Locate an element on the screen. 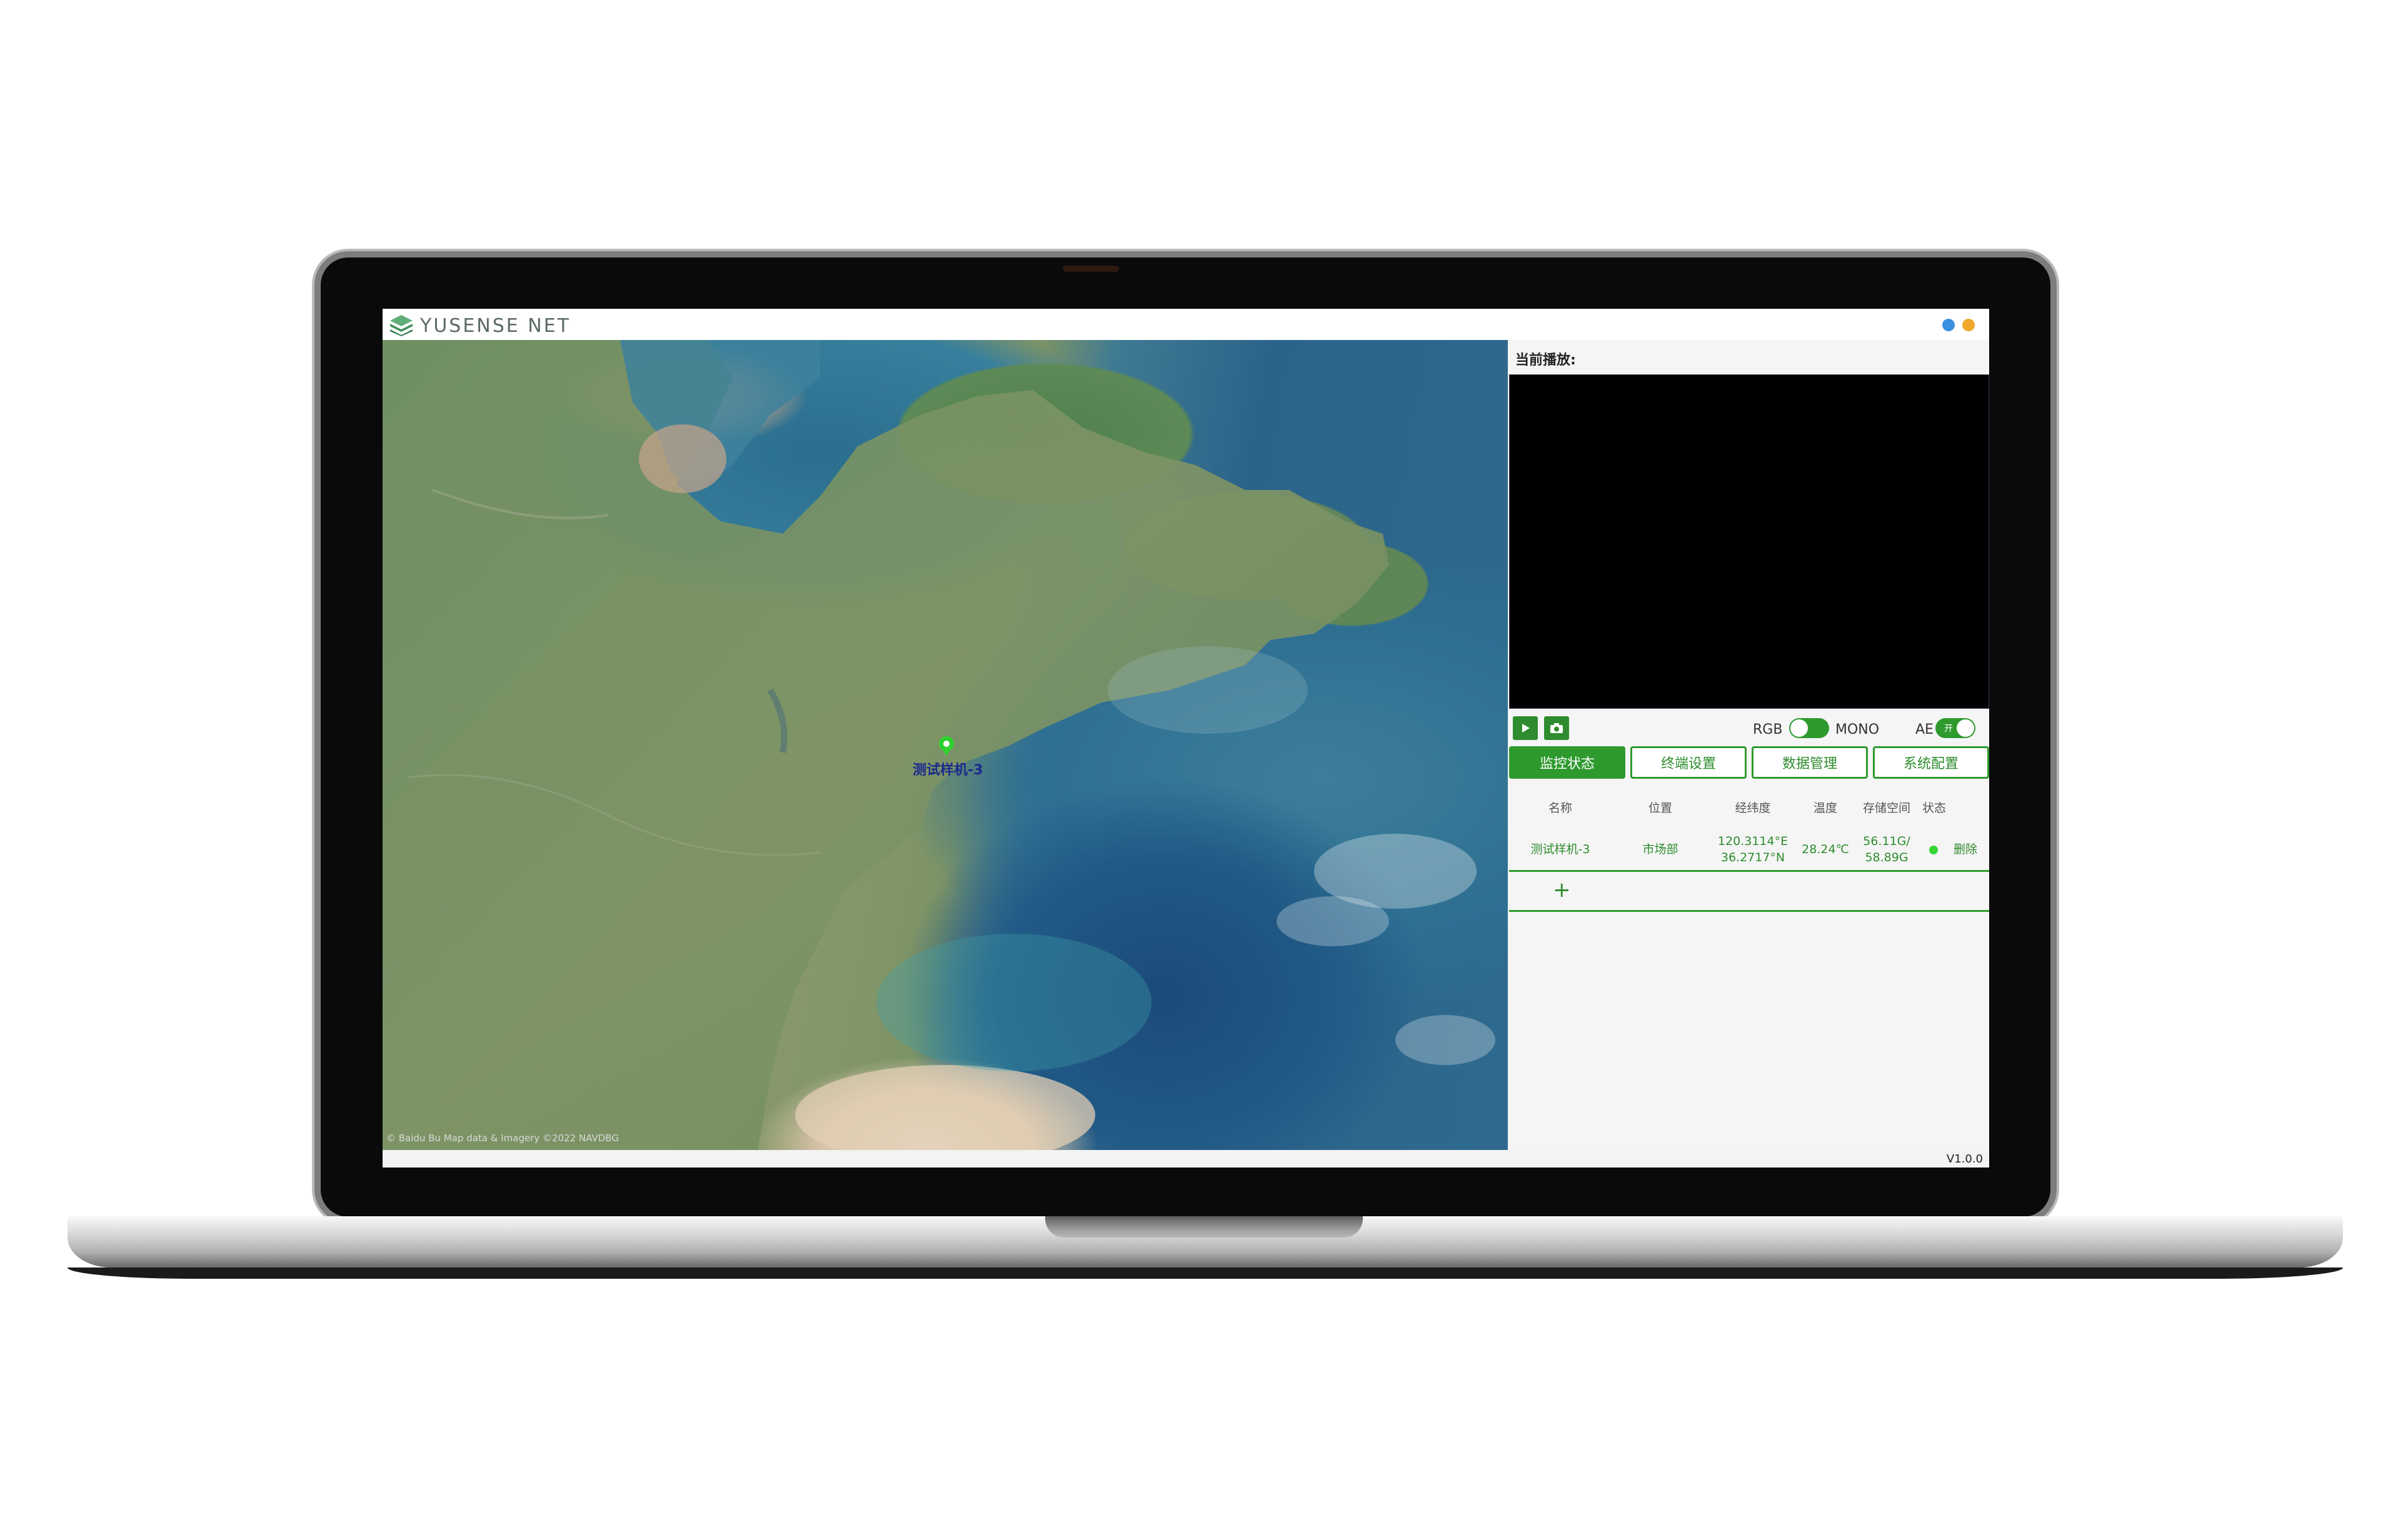 The width and height of the screenshot is (2408, 1525). device-storage-total: 58.89G is located at coordinates (1887, 857).